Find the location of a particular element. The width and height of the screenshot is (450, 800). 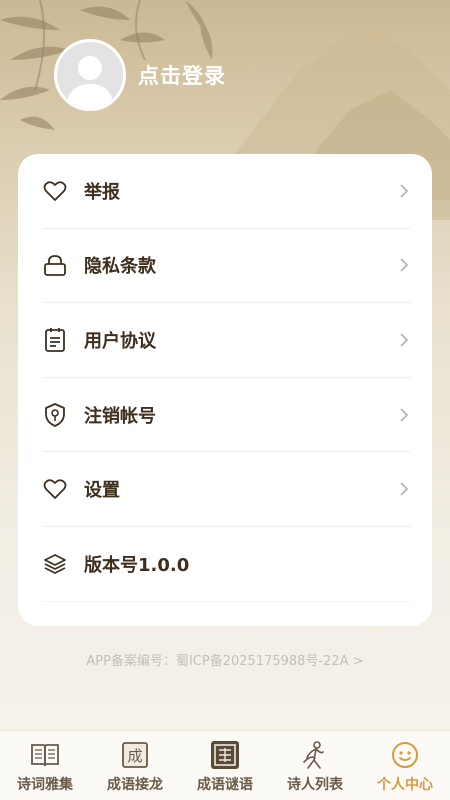

menu-item-settings: 设置 is located at coordinates (226, 489).